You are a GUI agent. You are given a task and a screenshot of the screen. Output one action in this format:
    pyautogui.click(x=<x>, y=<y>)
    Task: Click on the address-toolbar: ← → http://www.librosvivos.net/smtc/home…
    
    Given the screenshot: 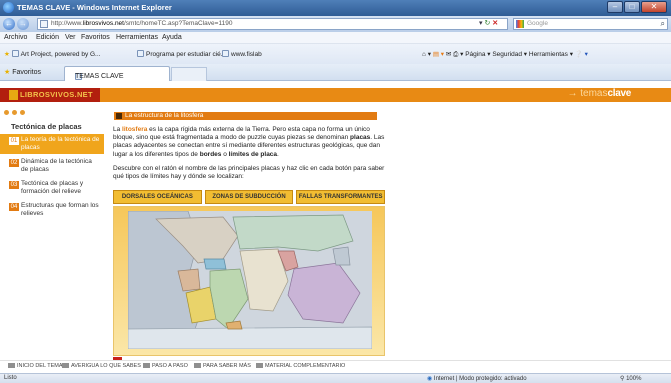 What is the action you would take?
    pyautogui.click(x=335, y=24)
    